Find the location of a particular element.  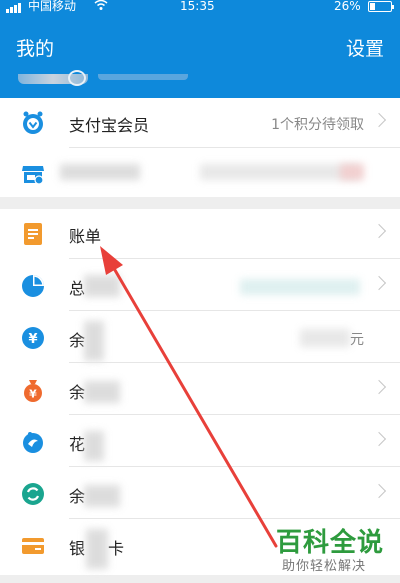

watermark-logo: 百科全说 助你轻松解决 is located at coordinates (334, 549).